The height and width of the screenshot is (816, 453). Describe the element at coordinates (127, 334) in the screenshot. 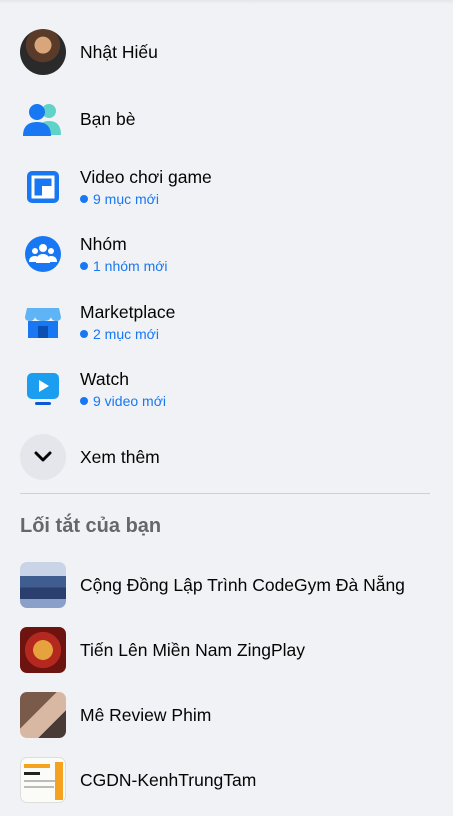

I see `new-items-badge: 2 mục mới` at that location.